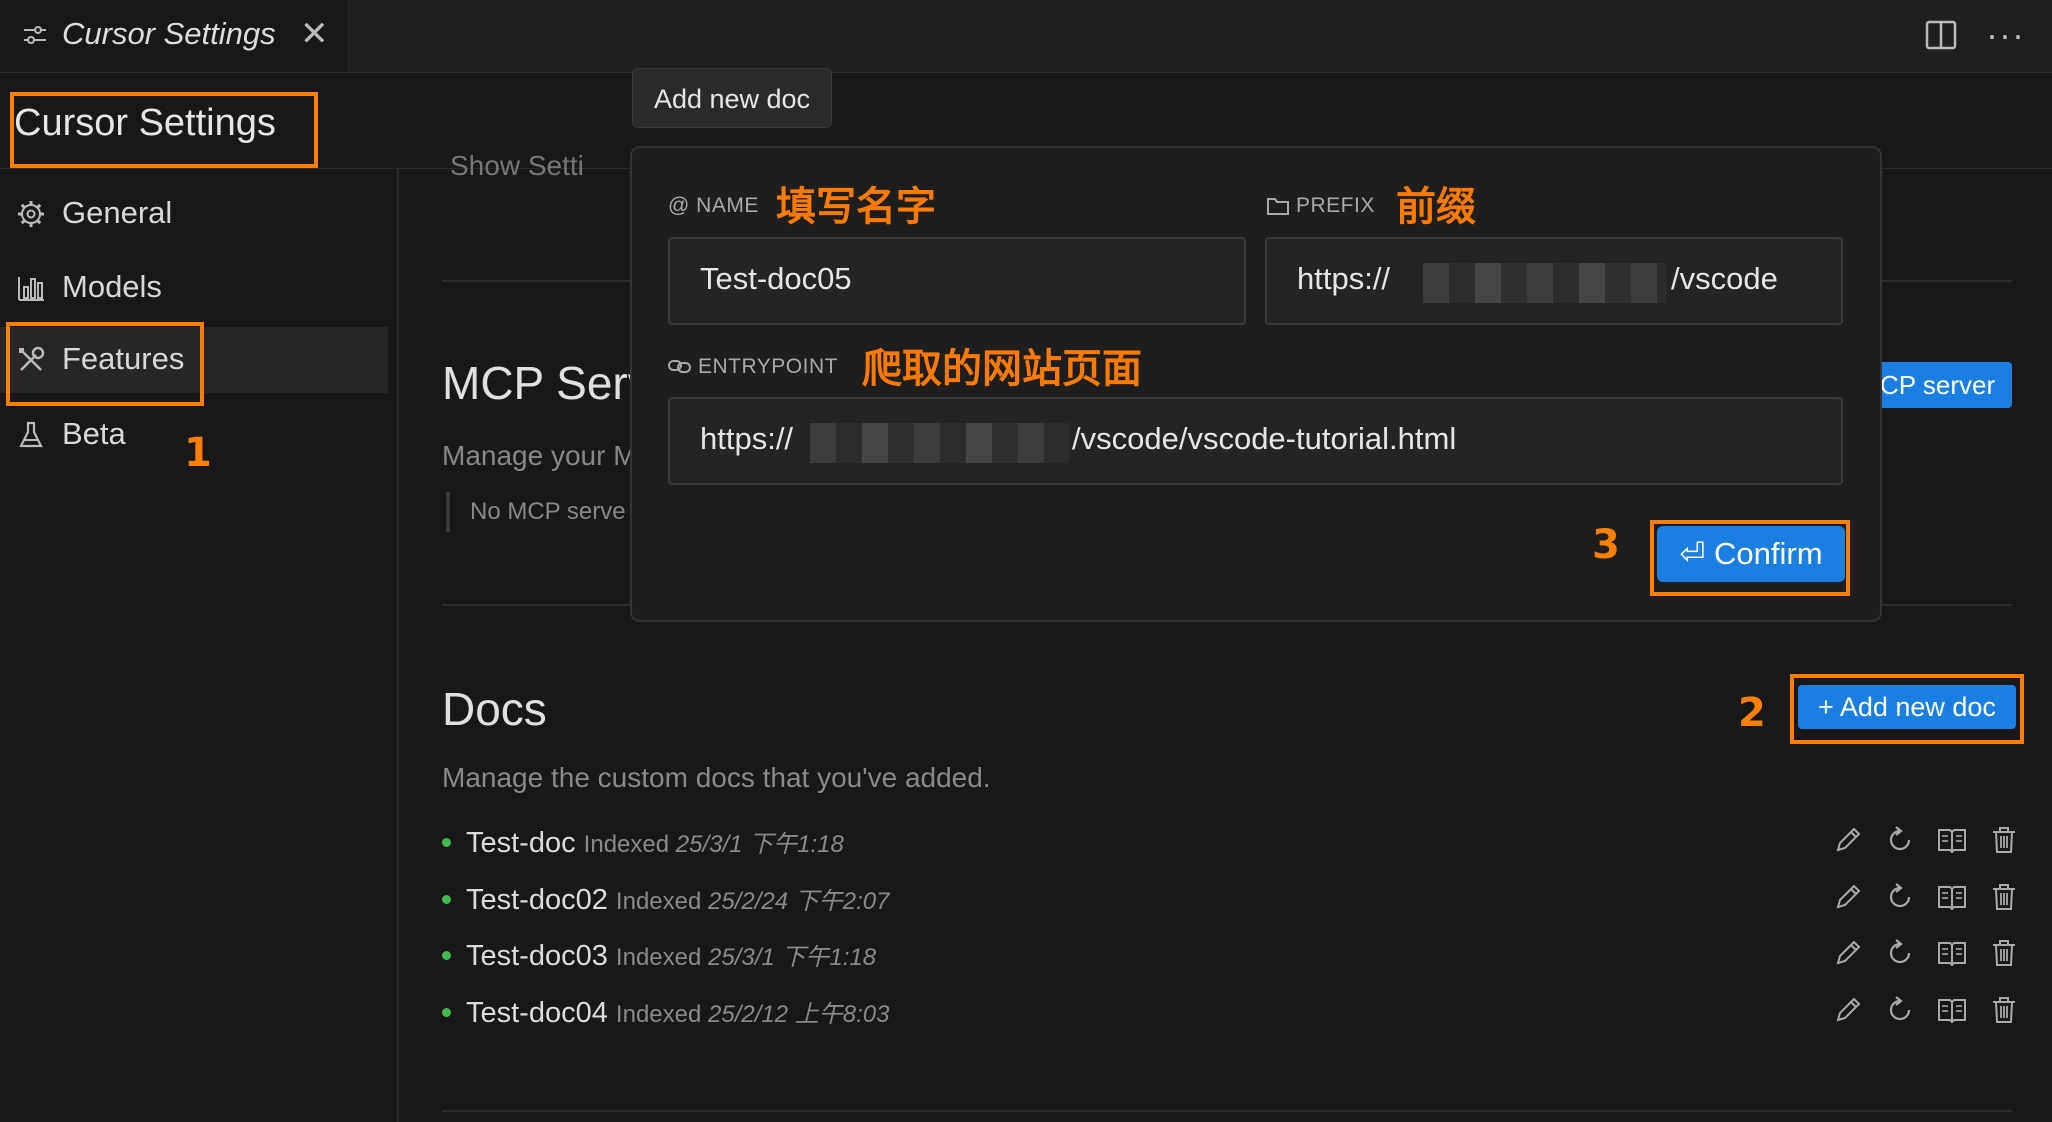  Describe the element at coordinates (194, 288) in the screenshot. I see `sidebar-item-models: Models` at that location.